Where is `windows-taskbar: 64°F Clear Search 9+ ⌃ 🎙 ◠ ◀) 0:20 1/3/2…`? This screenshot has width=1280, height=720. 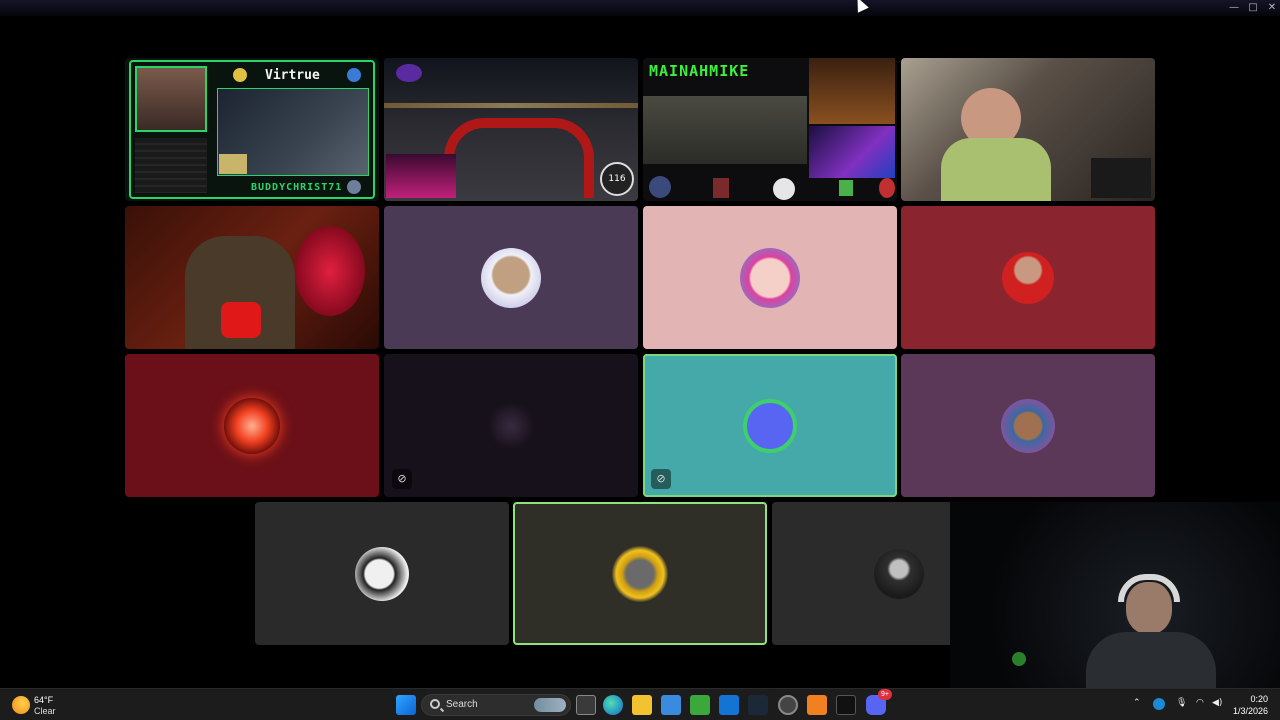 windows-taskbar: 64°F Clear Search 9+ ⌃ 🎙 ◠ ◀) 0:20 1/3/2… is located at coordinates (640, 704).